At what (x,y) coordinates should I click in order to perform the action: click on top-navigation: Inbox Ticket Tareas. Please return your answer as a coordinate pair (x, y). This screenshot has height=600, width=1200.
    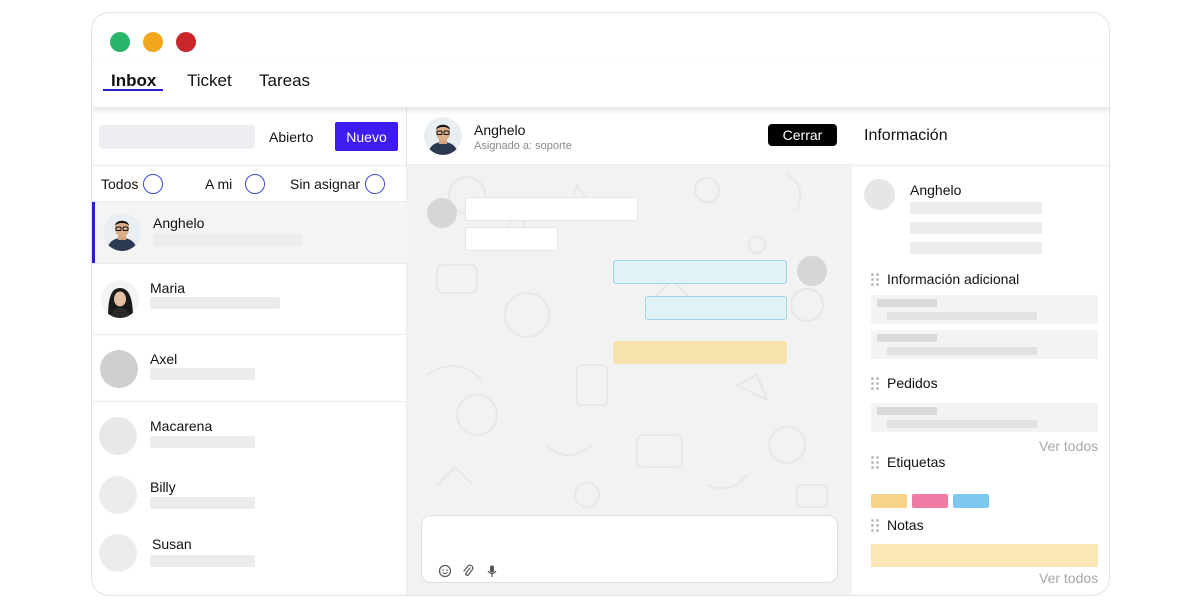
    Looking at the image, I should click on (600, 83).